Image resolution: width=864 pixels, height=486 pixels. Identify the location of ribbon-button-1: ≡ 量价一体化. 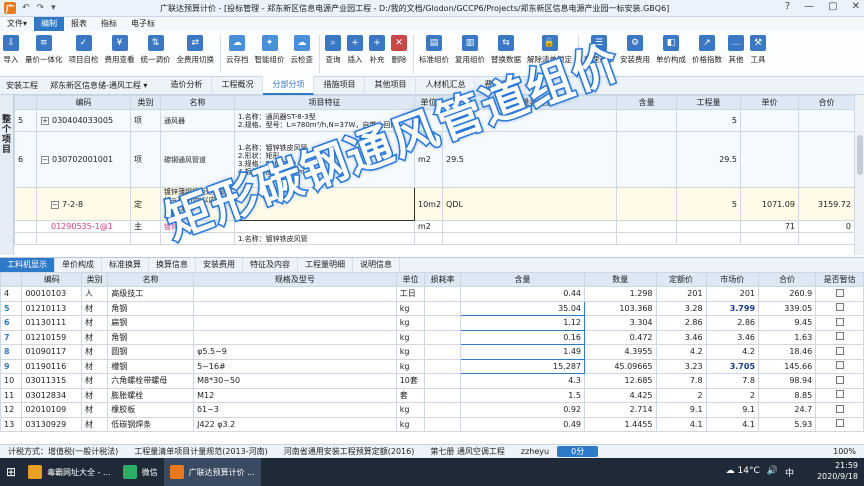
(44, 50).